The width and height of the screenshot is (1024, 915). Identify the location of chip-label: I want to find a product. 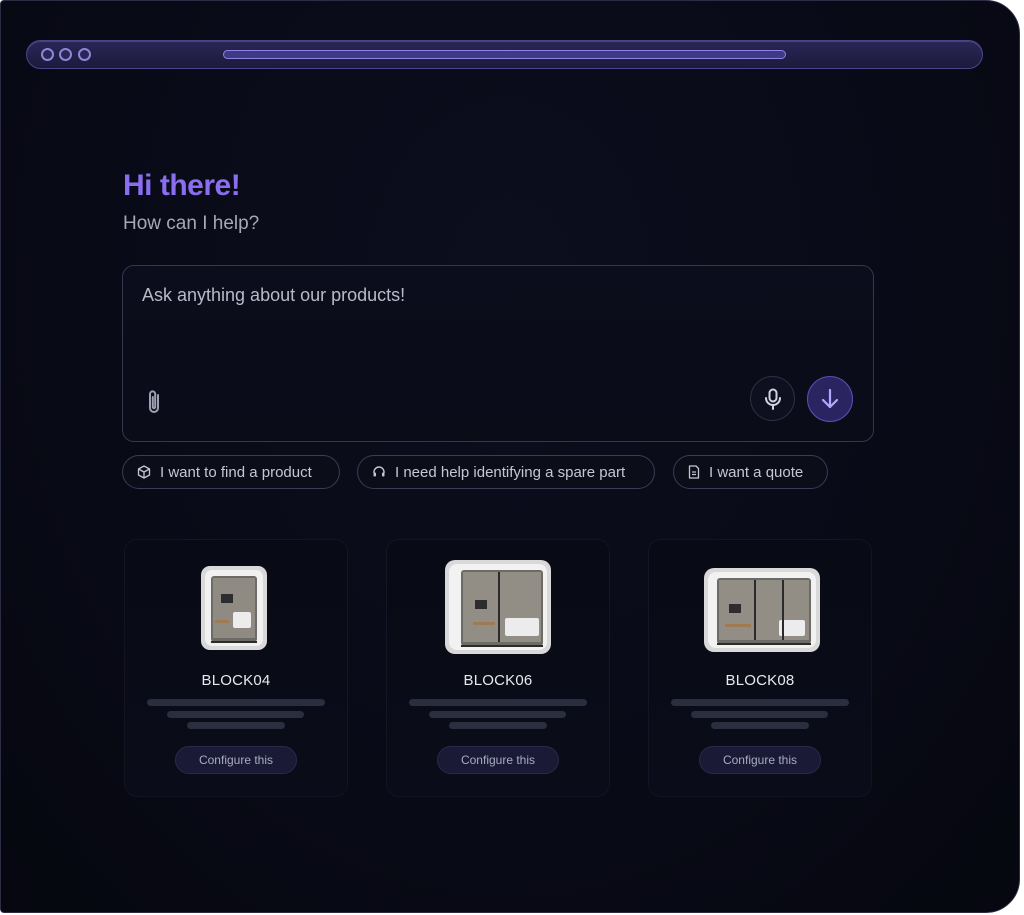
(236, 472).